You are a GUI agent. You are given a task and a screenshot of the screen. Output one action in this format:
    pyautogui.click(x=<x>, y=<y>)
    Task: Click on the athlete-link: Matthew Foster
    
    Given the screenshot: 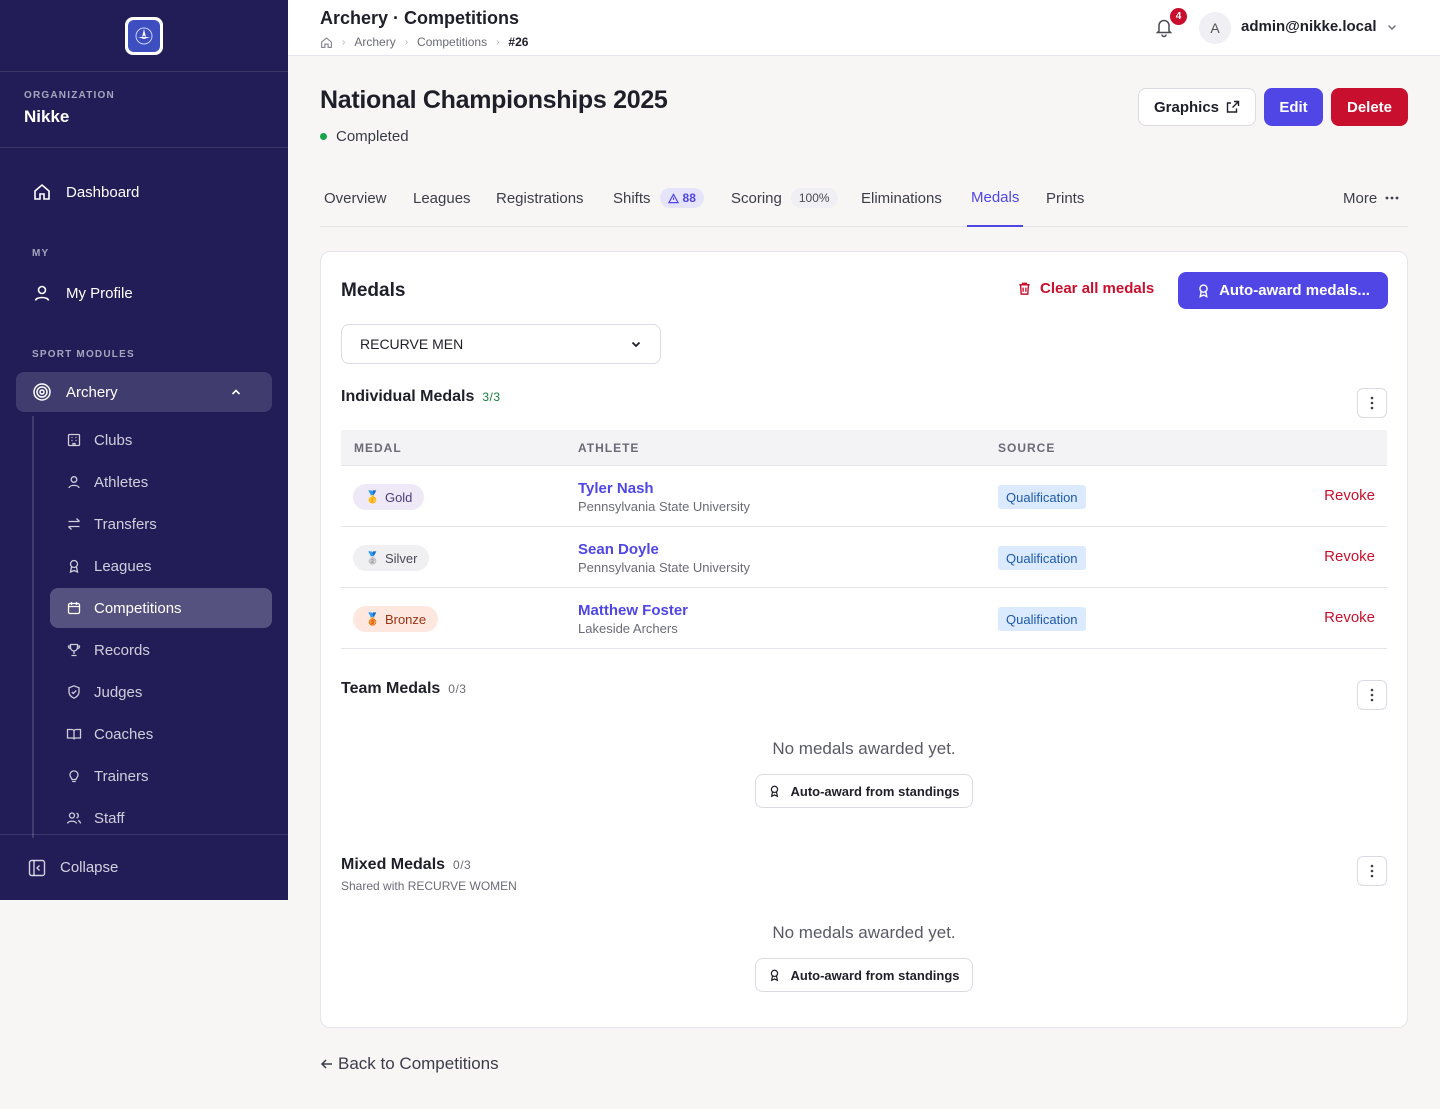 What is the action you would take?
    pyautogui.click(x=633, y=610)
    